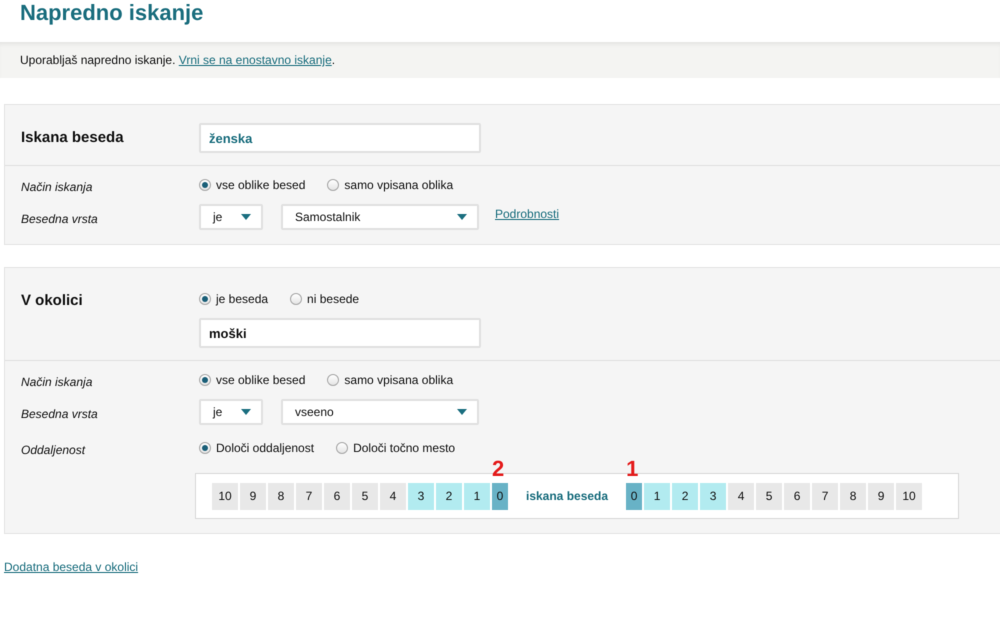  What do you see at coordinates (380, 412) in the screenshot?
I see `dropdown: vseeno` at bounding box center [380, 412].